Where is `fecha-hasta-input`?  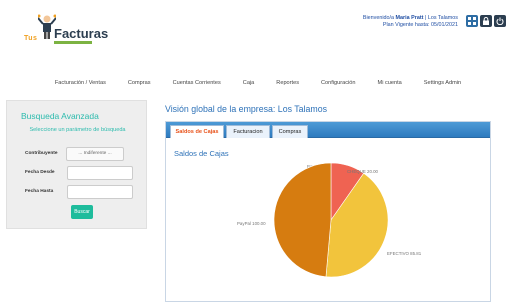
fecha-hasta-input is located at coordinates (100, 192).